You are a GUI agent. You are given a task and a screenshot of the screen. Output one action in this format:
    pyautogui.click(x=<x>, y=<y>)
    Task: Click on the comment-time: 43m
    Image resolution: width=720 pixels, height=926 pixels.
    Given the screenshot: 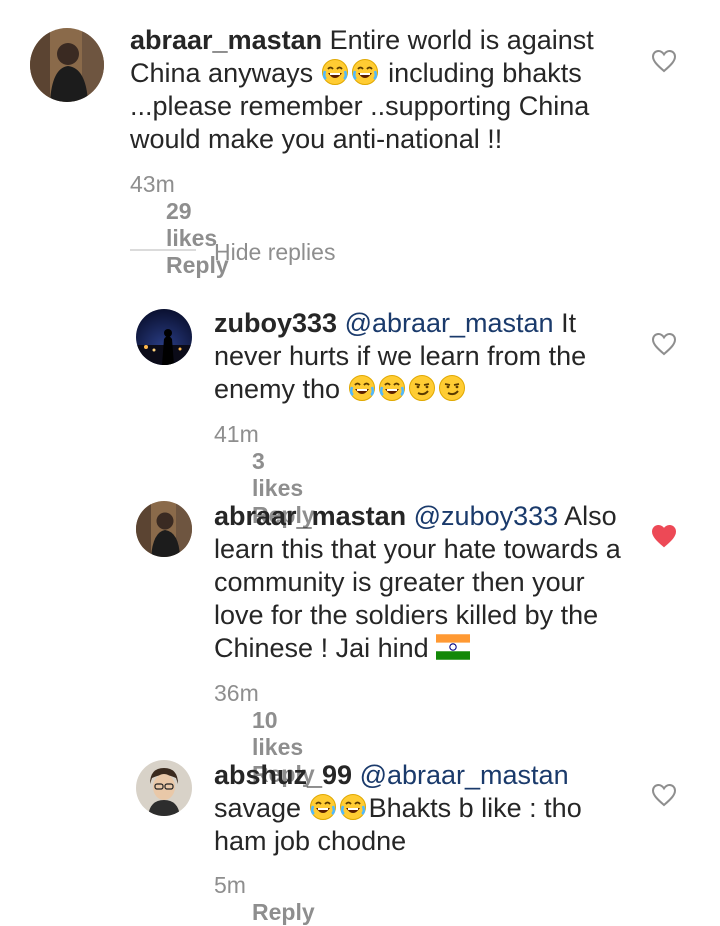 What is the action you would take?
    pyautogui.click(x=152, y=184)
    